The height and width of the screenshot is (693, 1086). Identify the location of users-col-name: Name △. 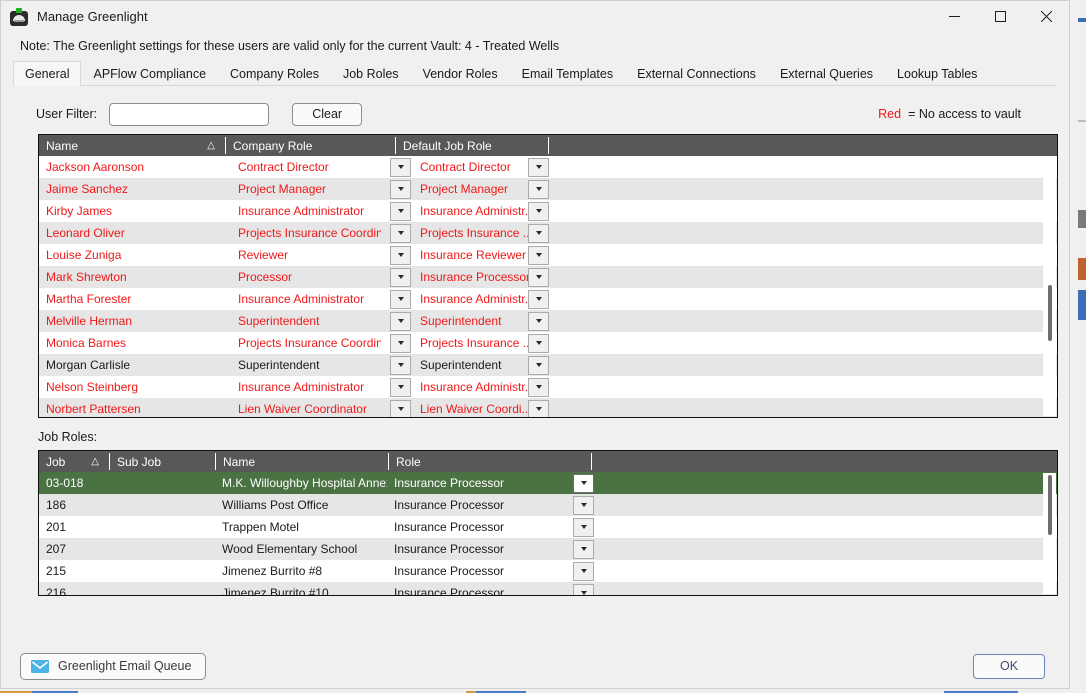
(132, 145).